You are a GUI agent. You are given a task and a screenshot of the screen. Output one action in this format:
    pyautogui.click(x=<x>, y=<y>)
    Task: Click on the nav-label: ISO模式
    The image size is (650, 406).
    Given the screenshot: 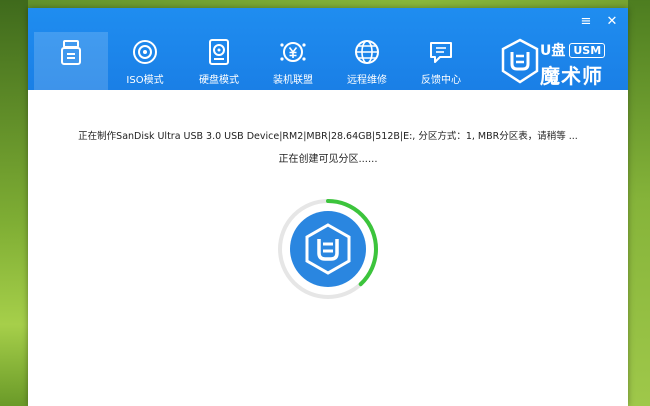 What is the action you would take?
    pyautogui.click(x=145, y=80)
    